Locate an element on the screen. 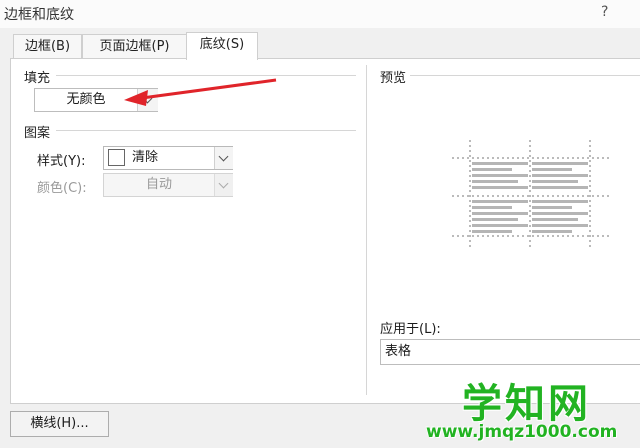 Image resolution: width=640 pixels, height=448 pixels. window-title: 边框和底纹 is located at coordinates (39, 15).